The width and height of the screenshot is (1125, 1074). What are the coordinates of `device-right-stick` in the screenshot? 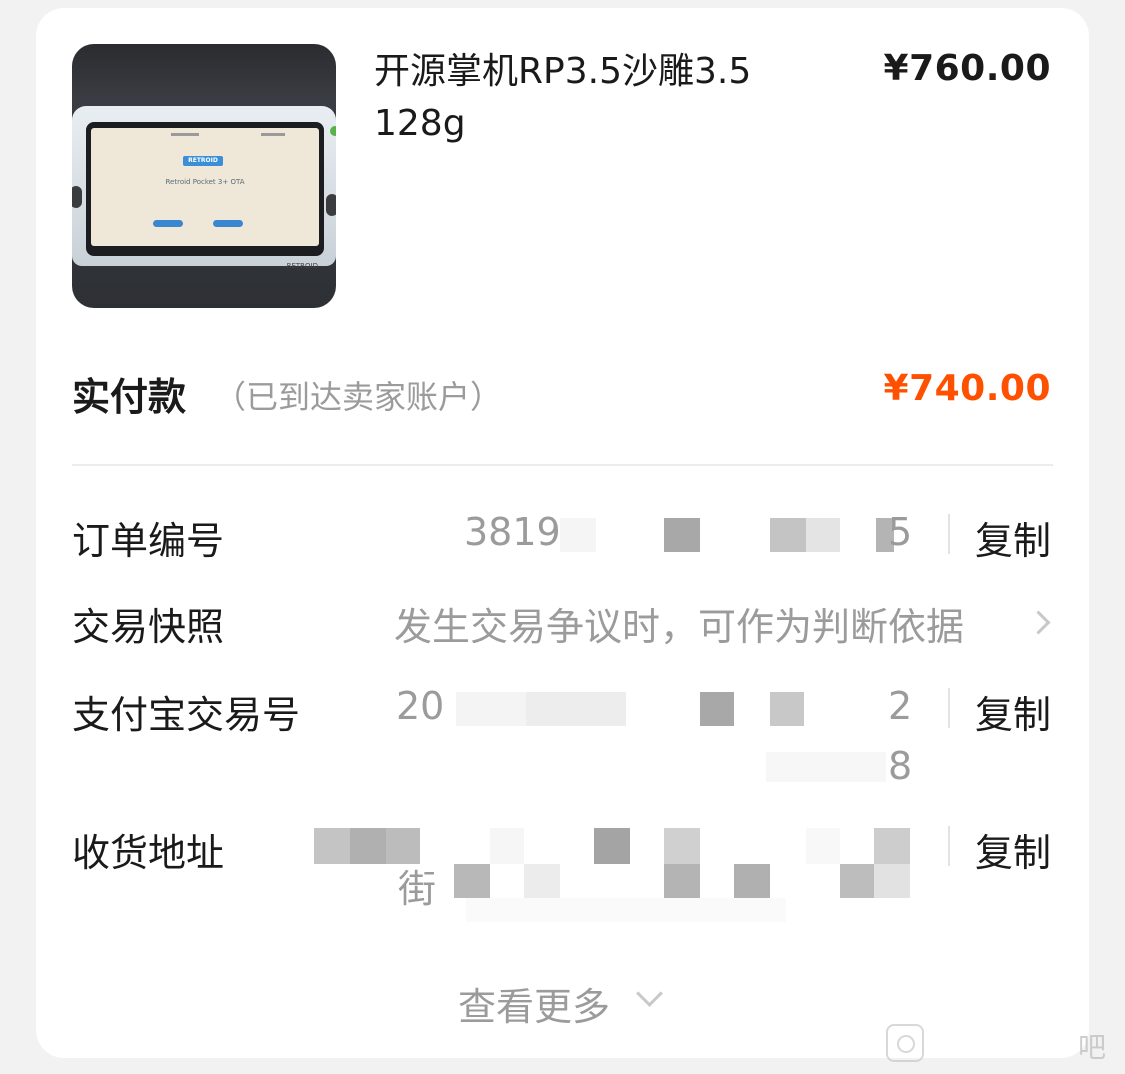 It's located at (331, 205).